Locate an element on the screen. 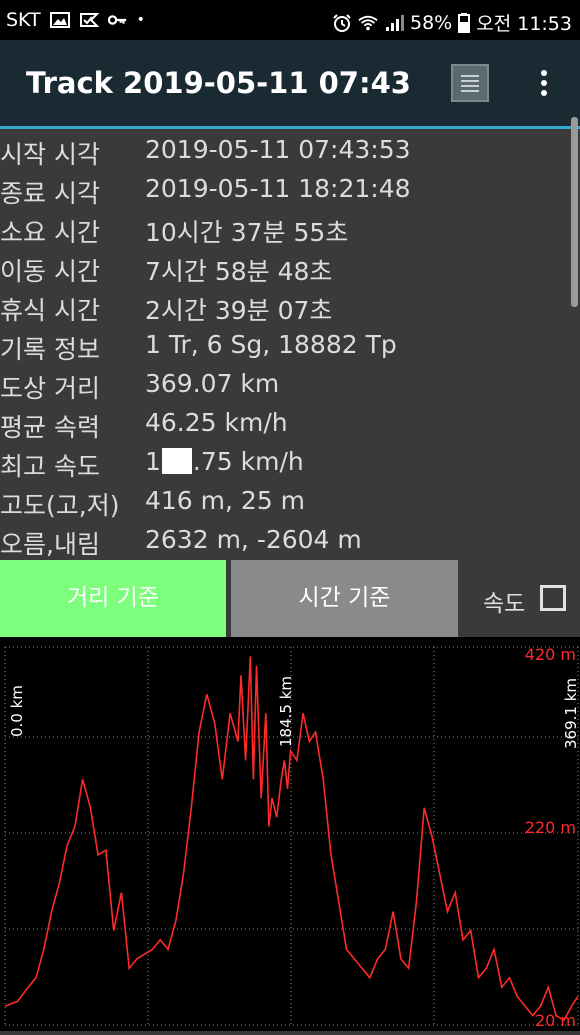 This screenshot has height=1035, width=580. info-label: 최고 속도 is located at coordinates (50, 466).